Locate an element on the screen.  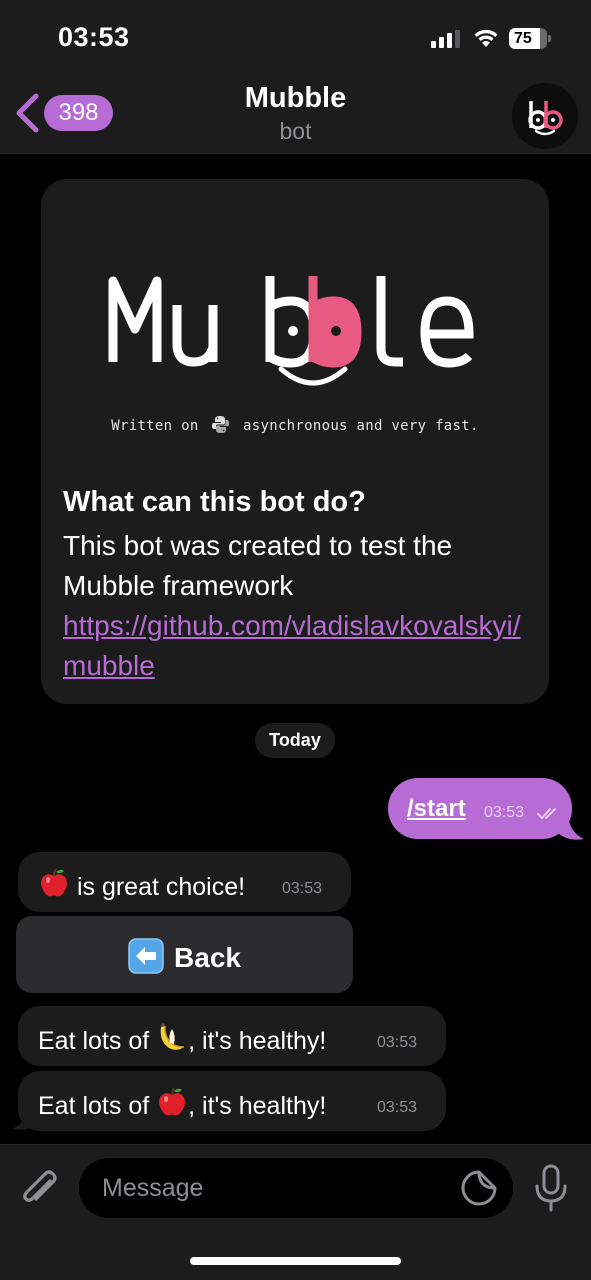
microphone-icon is located at coordinates (551, 1188).